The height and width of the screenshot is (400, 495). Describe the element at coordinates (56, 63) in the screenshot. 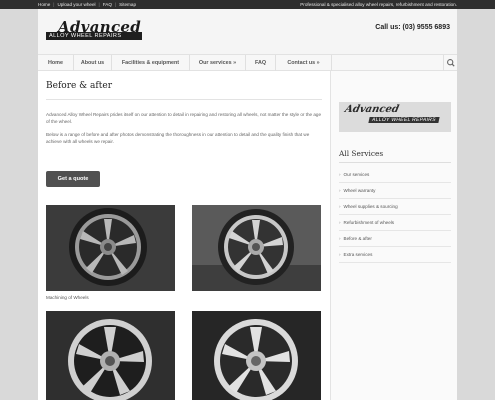

I see `nav-home: Home` at that location.